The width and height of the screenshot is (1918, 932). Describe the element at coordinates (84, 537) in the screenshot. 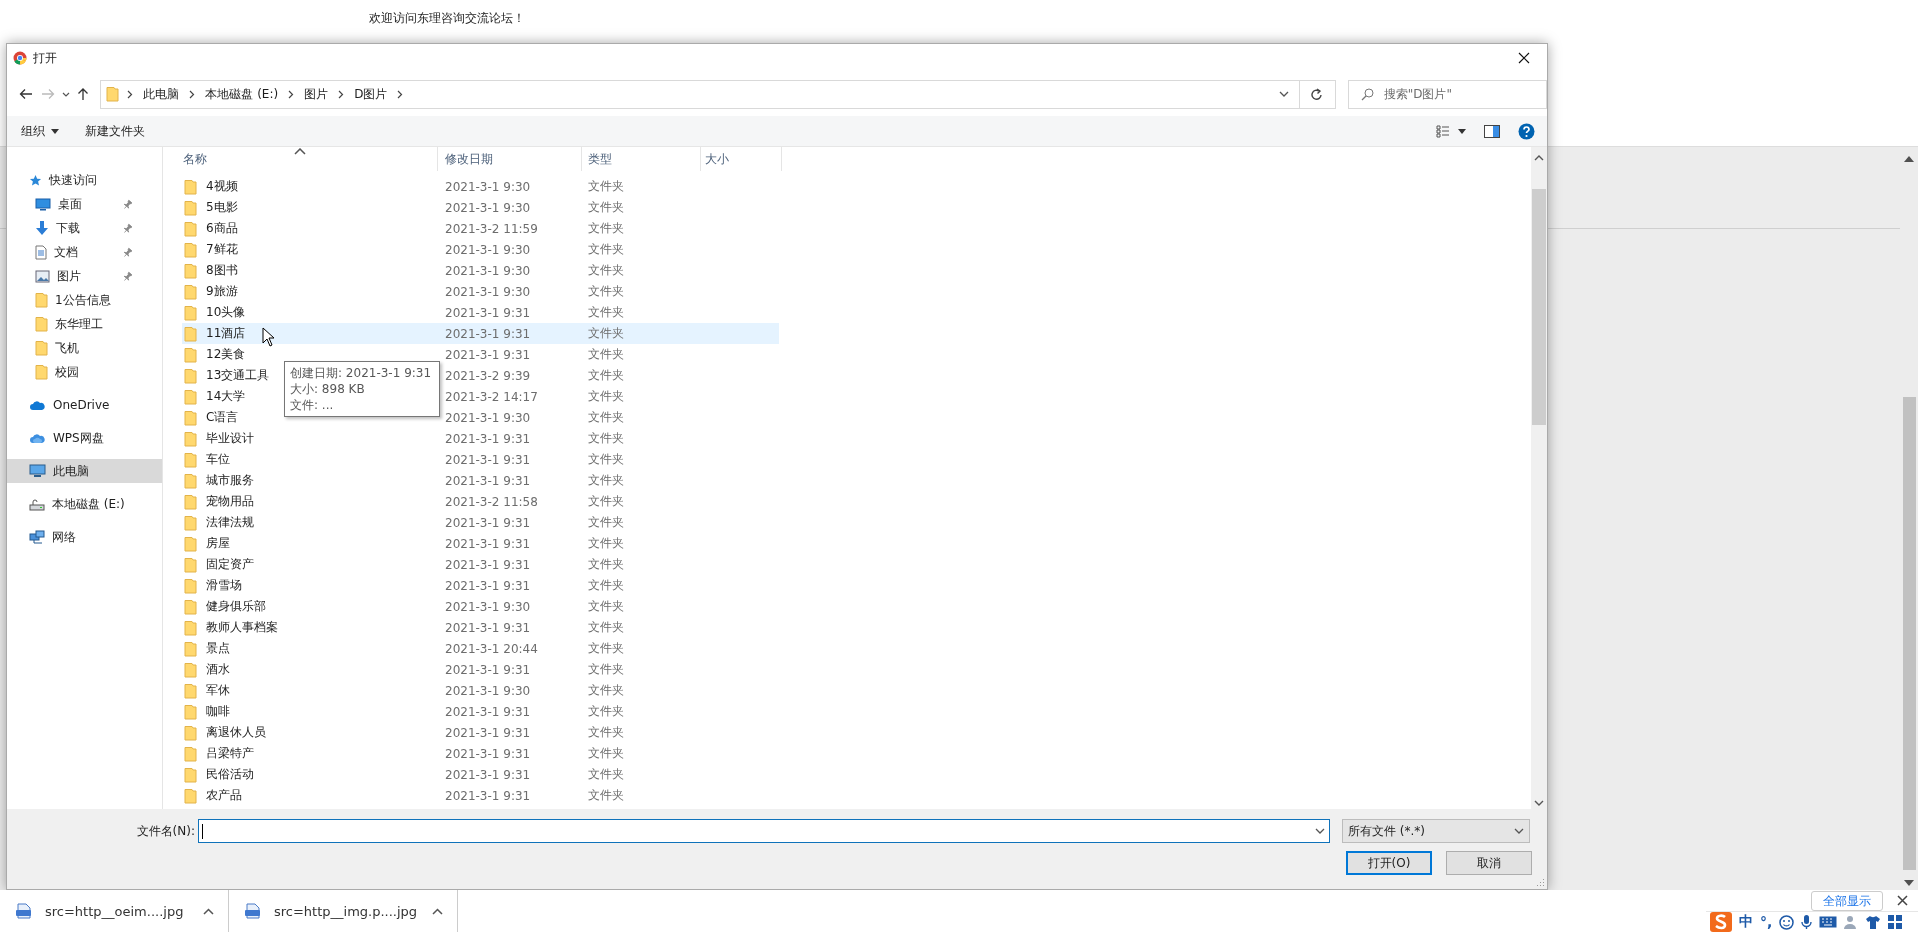

I see `sidebar-item: 网络` at that location.